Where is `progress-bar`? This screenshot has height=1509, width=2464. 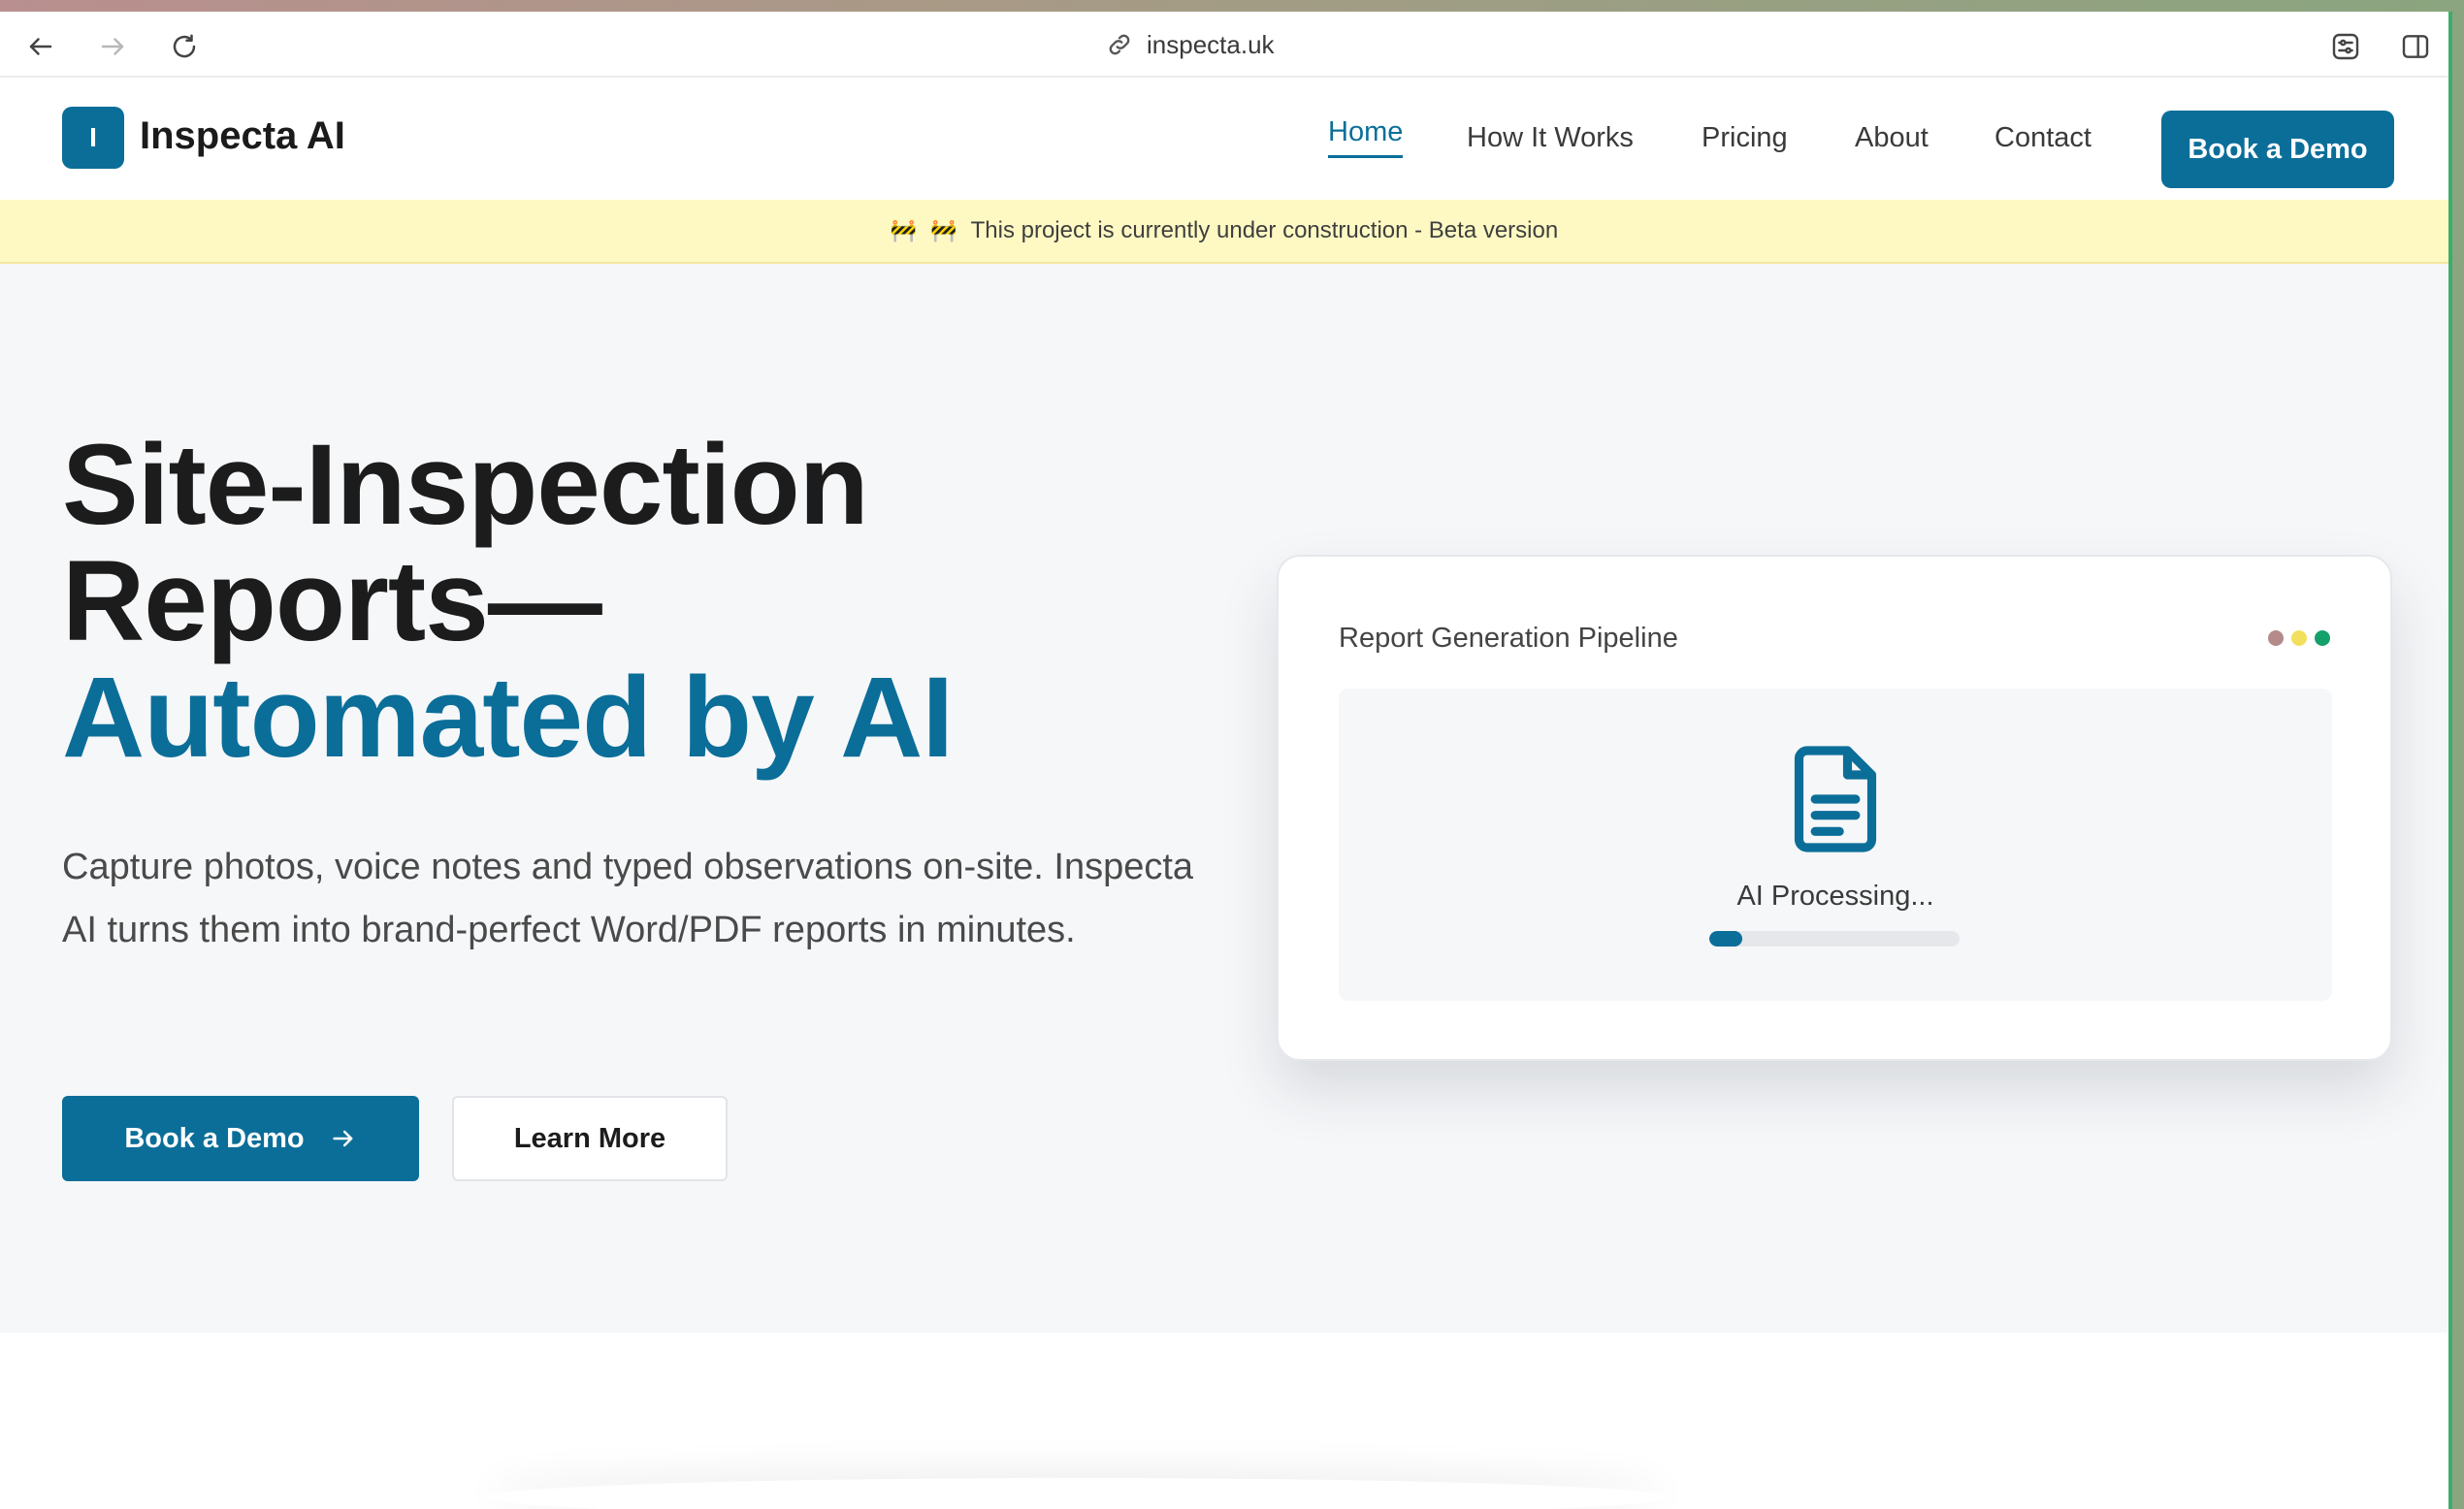 progress-bar is located at coordinates (1834, 939).